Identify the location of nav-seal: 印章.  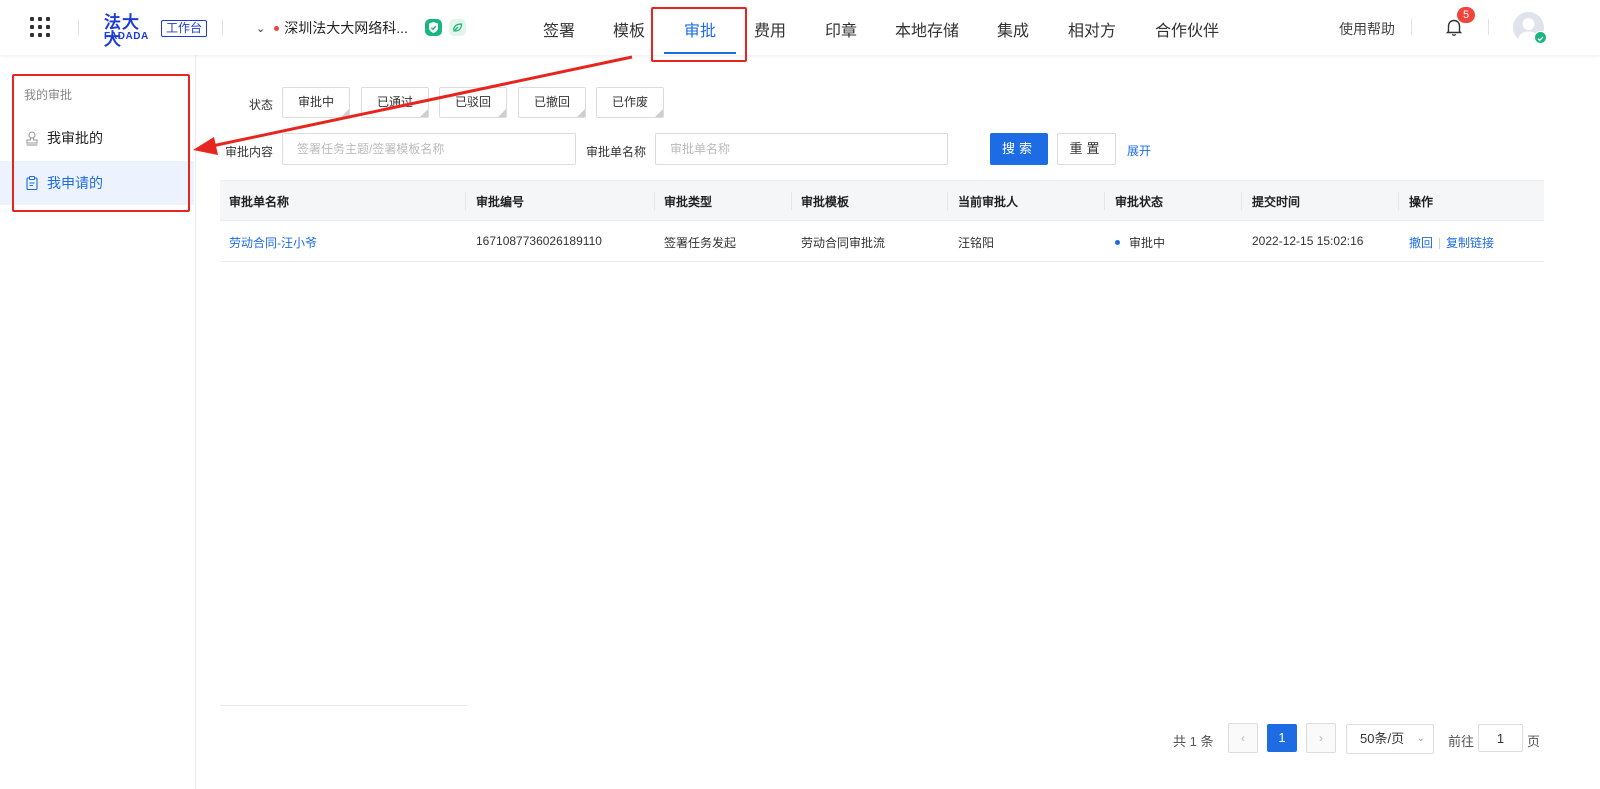
(841, 29).